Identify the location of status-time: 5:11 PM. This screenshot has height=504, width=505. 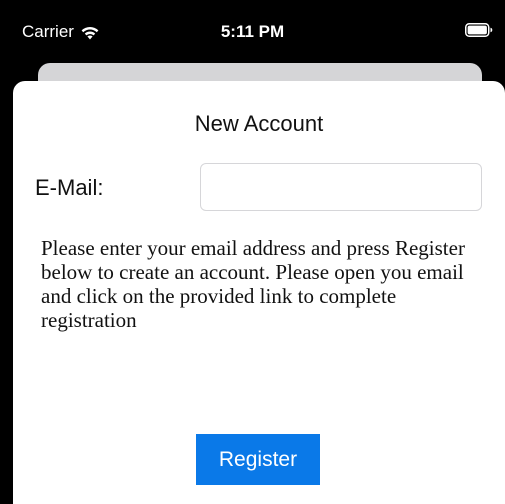
(252, 31).